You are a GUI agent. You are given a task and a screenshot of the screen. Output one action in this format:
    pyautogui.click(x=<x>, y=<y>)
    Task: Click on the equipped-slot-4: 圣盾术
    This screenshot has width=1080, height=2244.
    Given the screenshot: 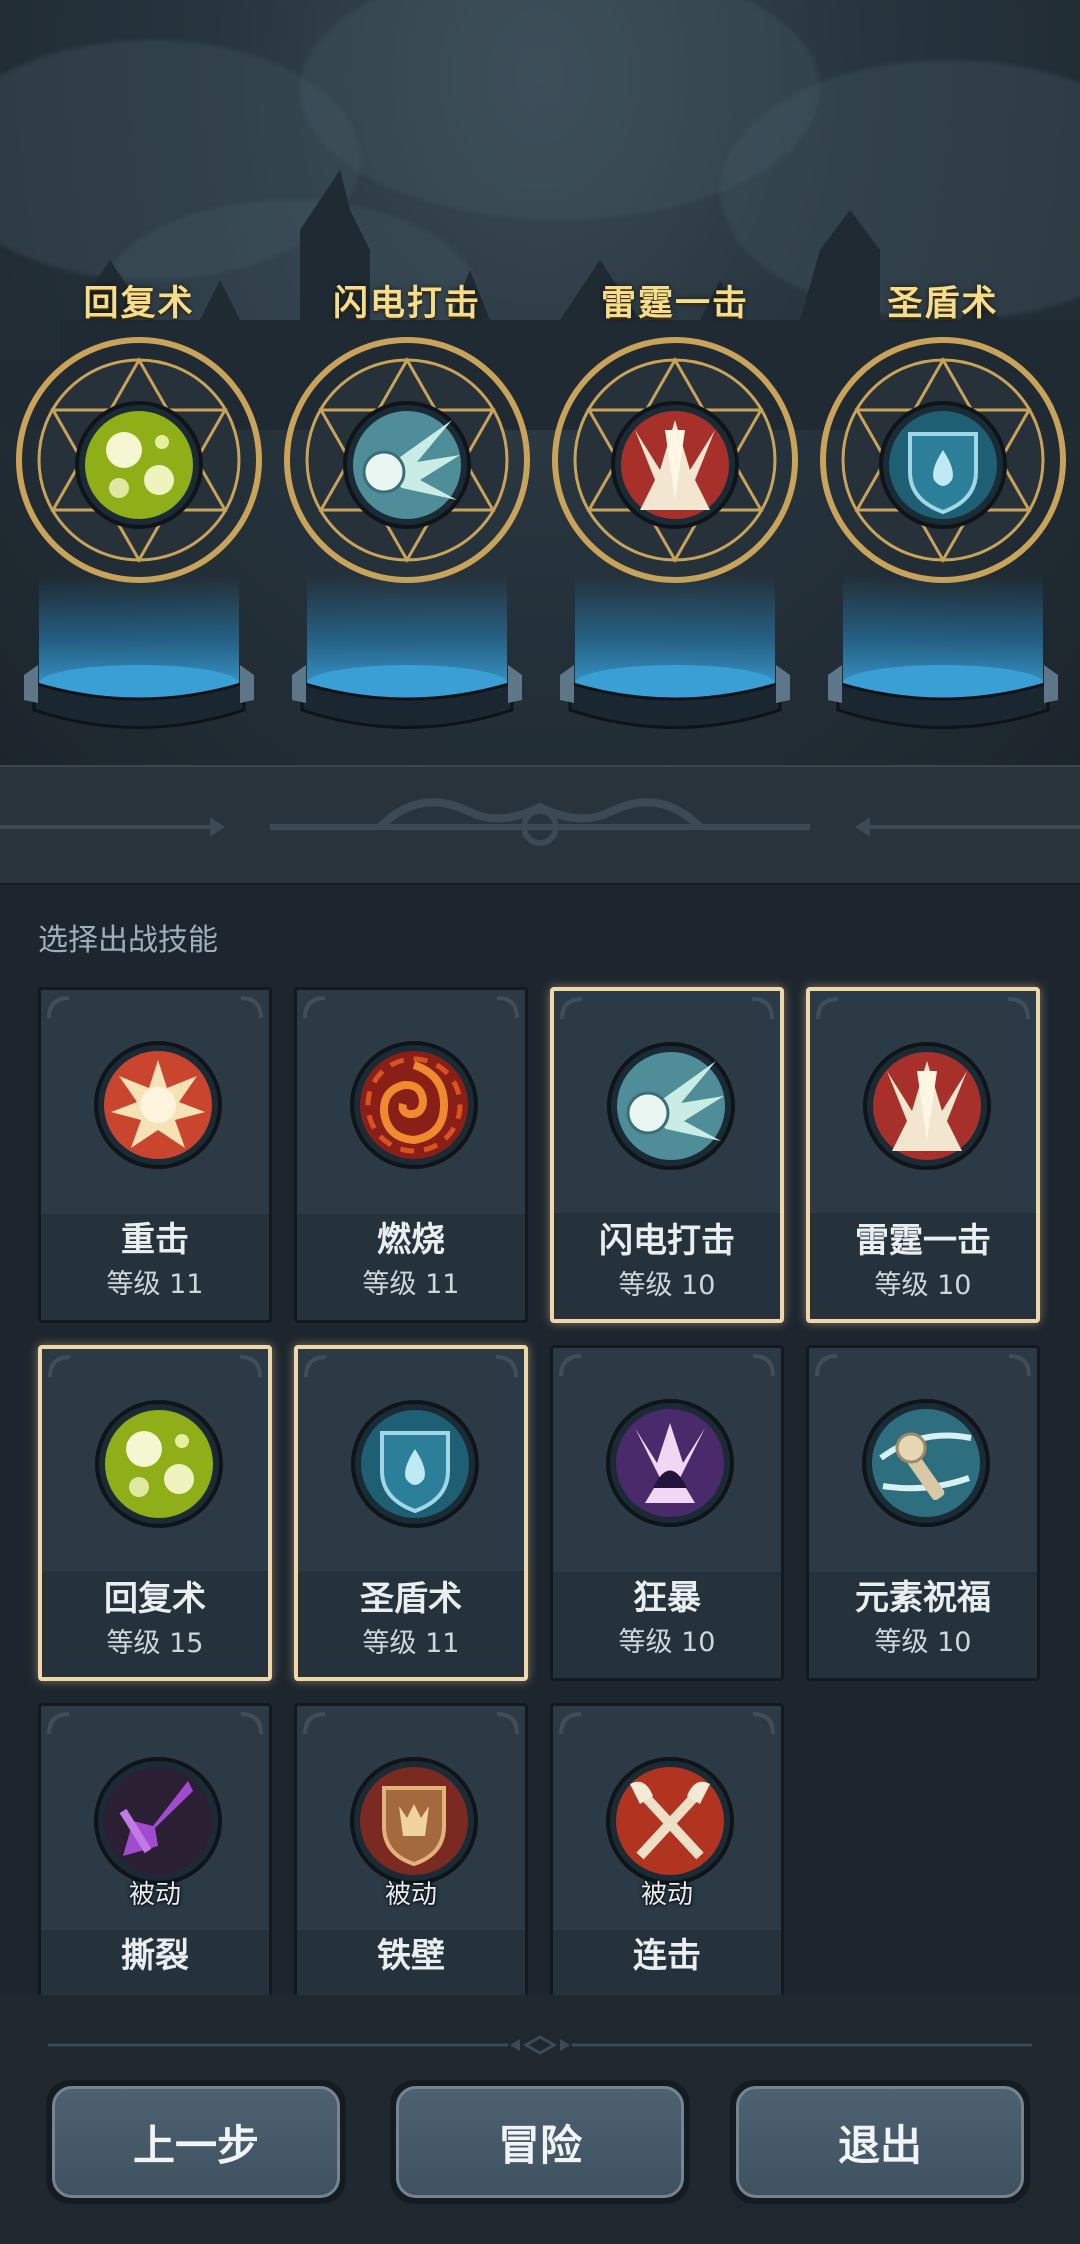 What is the action you would take?
    pyautogui.click(x=943, y=505)
    